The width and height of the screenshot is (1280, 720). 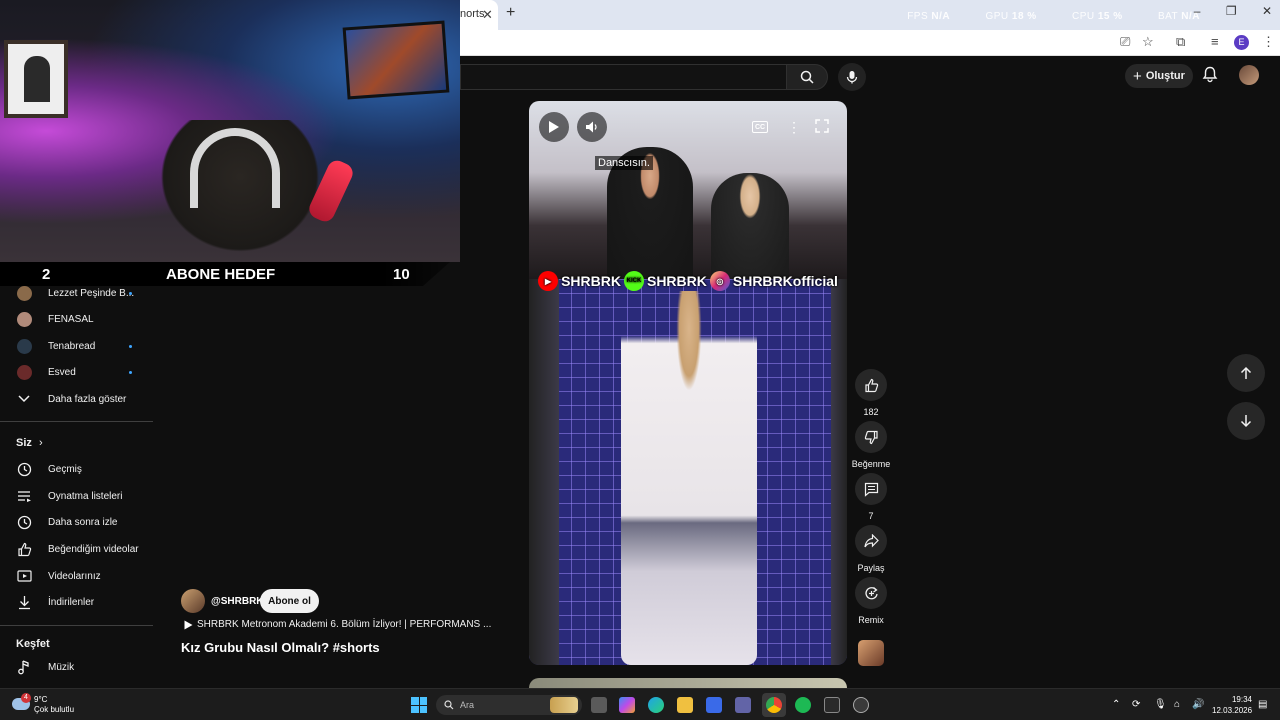 What do you see at coordinates (24, 576) in the screenshot?
I see `your-videos-icon` at bounding box center [24, 576].